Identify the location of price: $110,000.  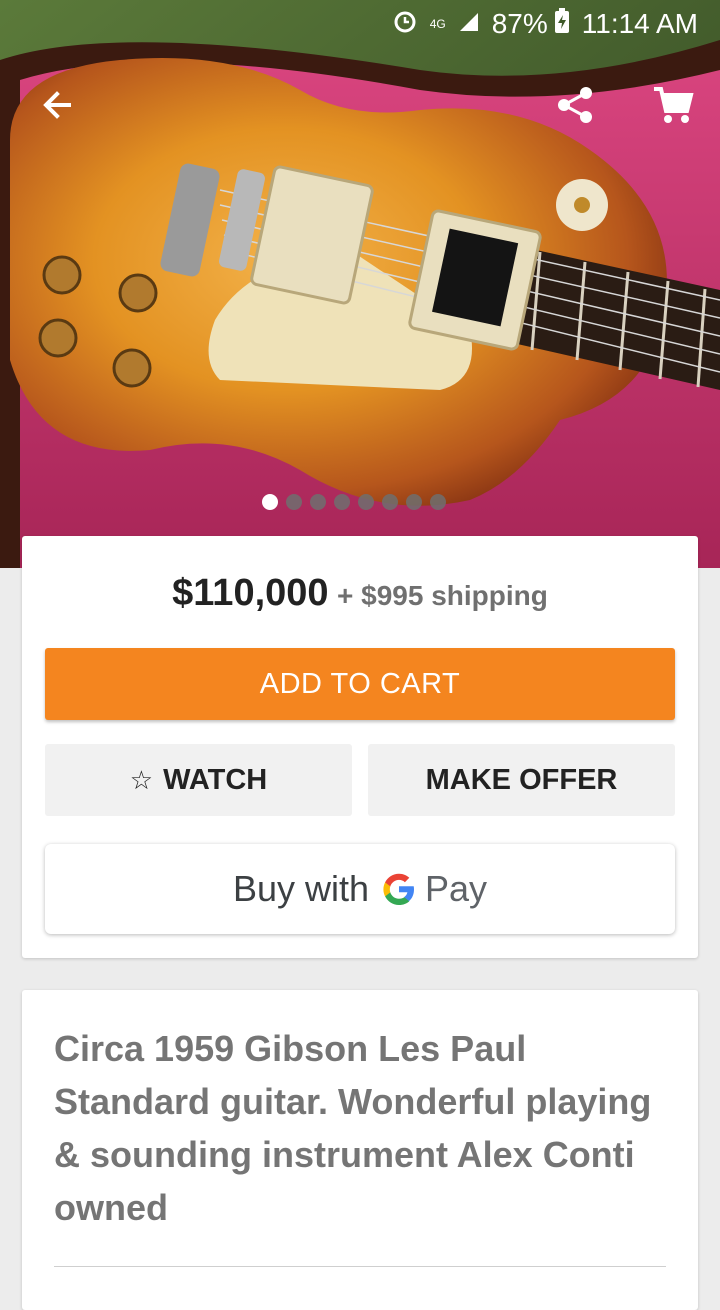
(250, 593).